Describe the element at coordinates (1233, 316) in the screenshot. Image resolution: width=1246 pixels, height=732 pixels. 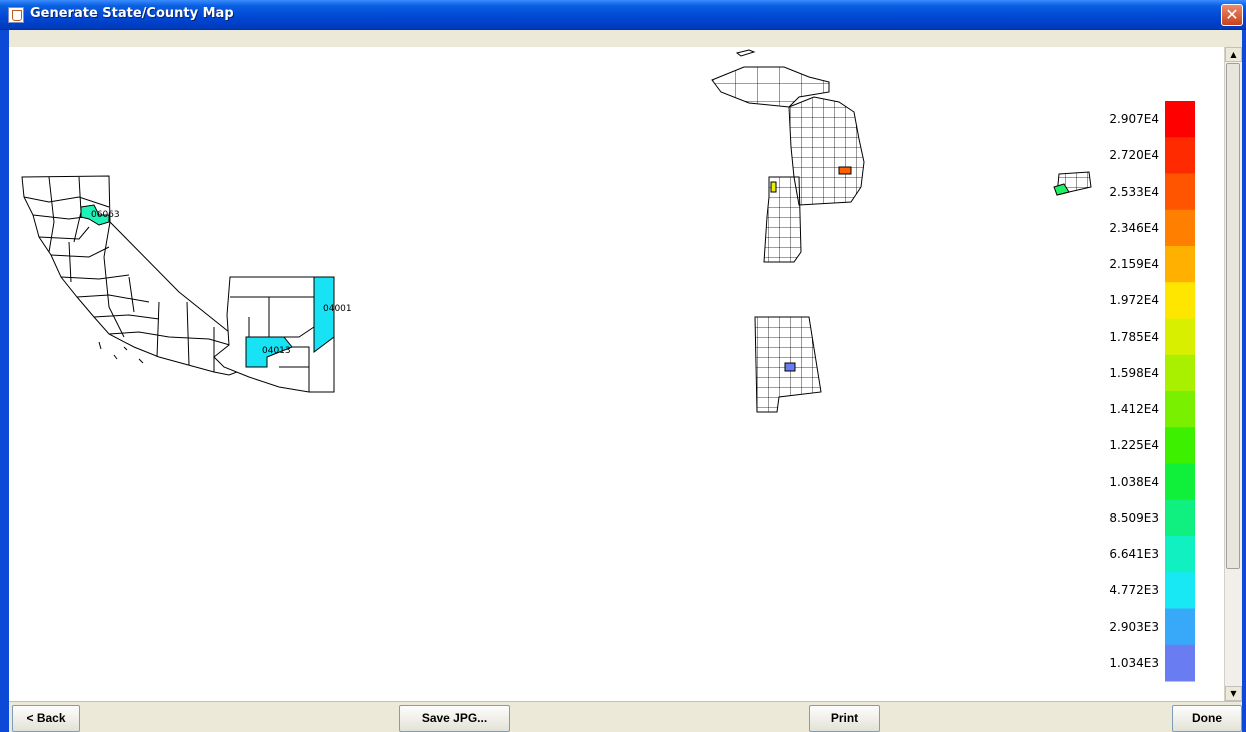
I see `scrollbar-thumb` at that location.